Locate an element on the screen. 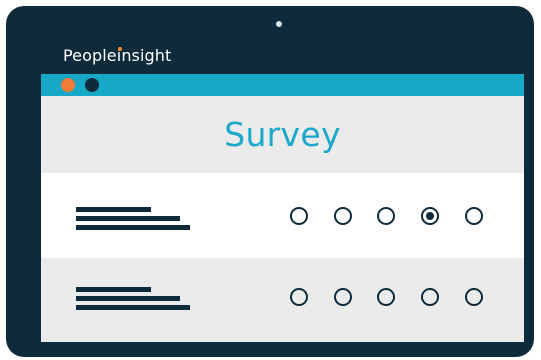 The height and width of the screenshot is (360, 541). camera-icon is located at coordinates (279, 24).